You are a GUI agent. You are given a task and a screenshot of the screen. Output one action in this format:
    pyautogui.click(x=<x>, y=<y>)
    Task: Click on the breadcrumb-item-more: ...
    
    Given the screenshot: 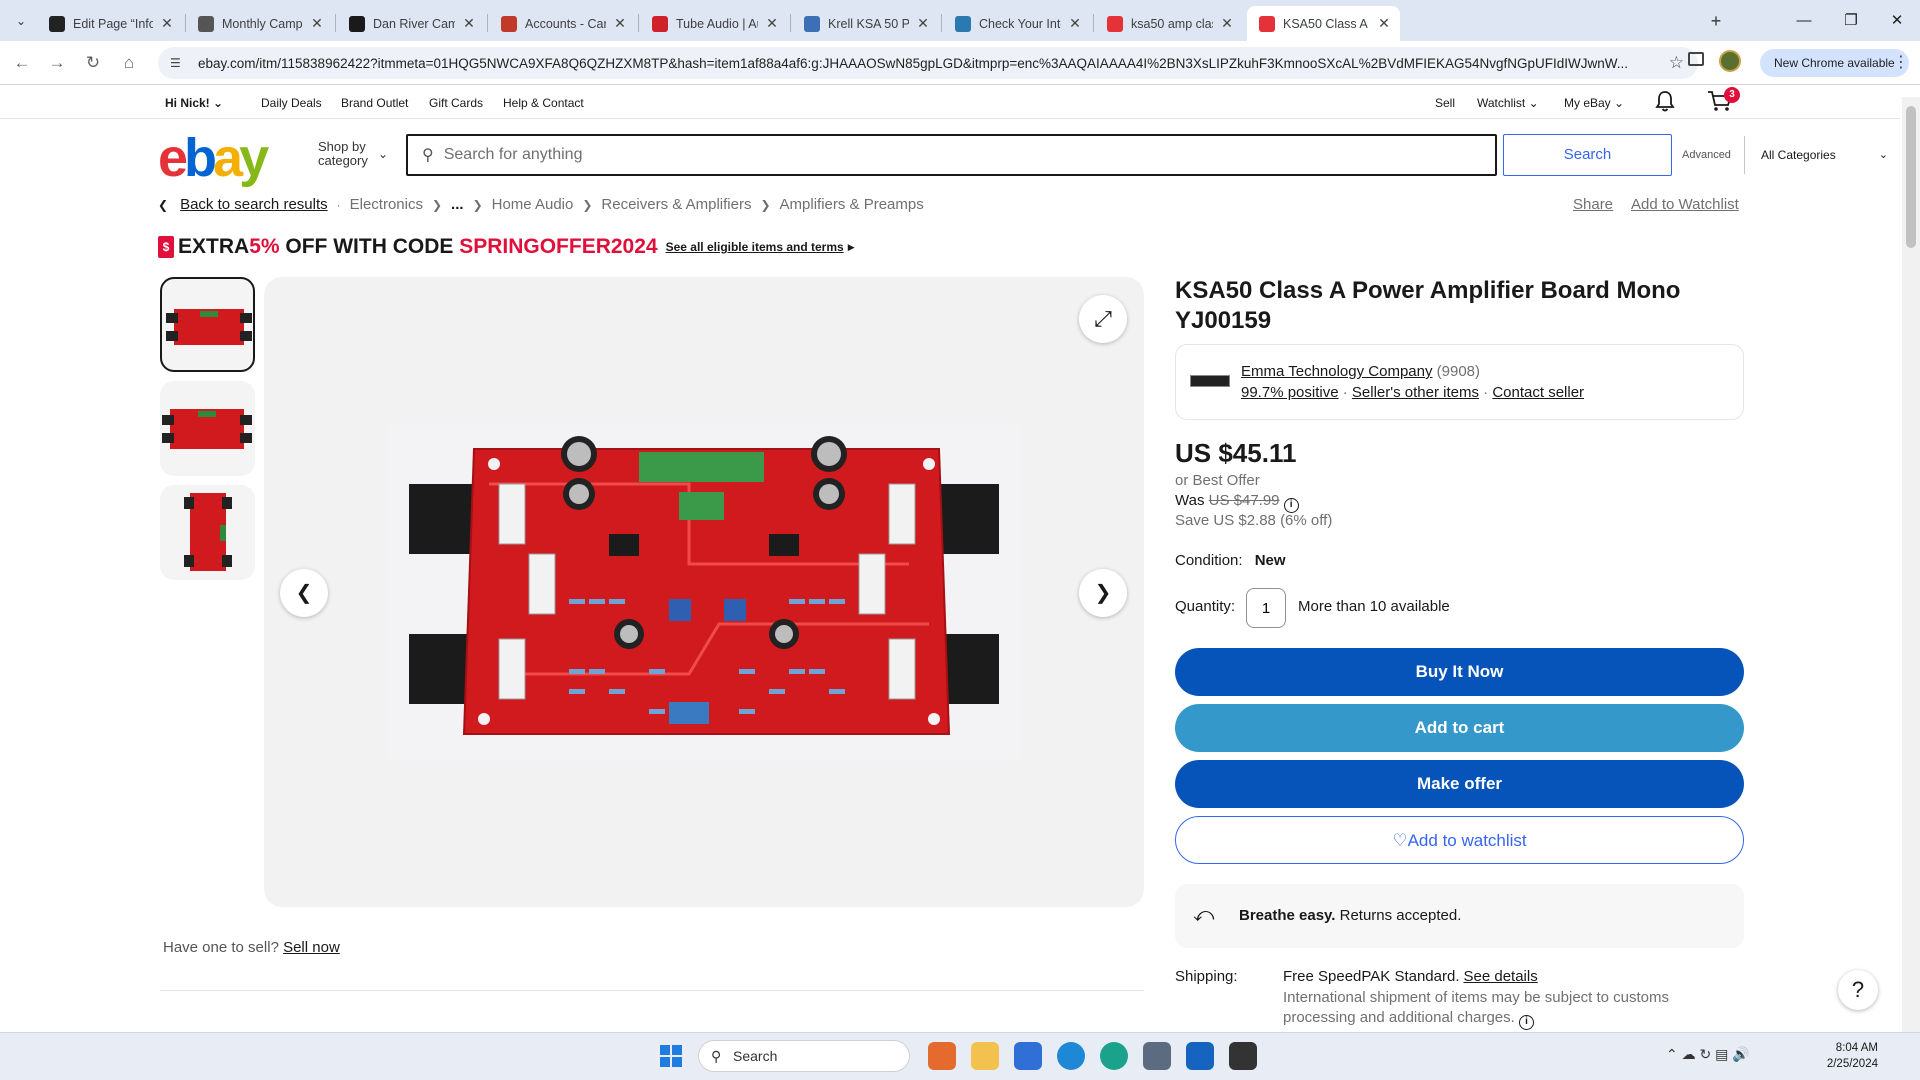 What is the action you would take?
    pyautogui.click(x=457, y=204)
    